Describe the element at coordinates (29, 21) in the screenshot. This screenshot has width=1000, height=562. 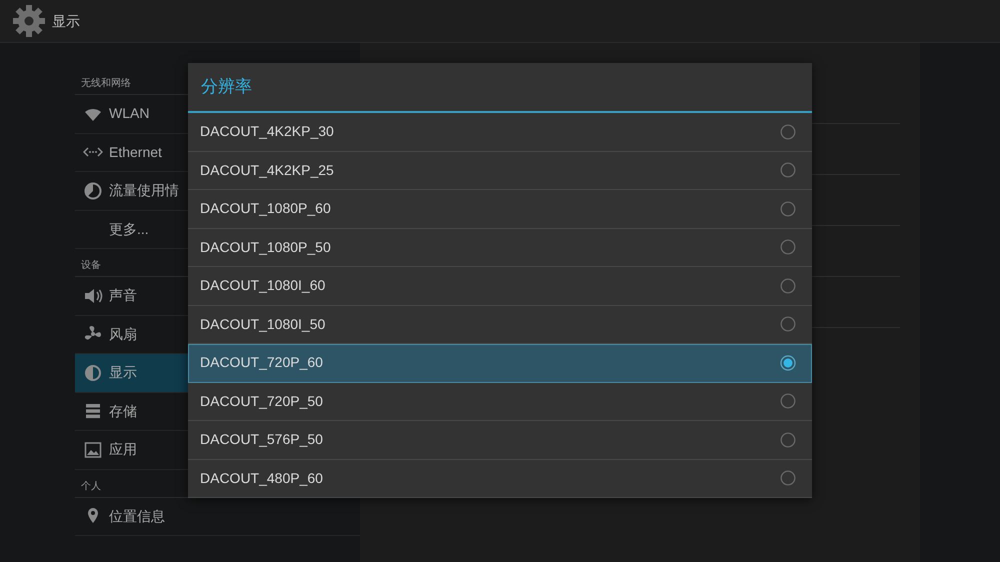
I see `settings-icon` at that location.